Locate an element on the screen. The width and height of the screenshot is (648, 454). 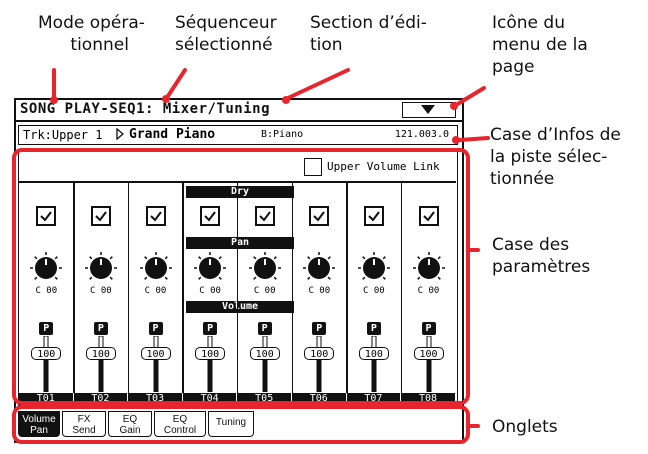
tab-label: Send is located at coordinates (84, 430).